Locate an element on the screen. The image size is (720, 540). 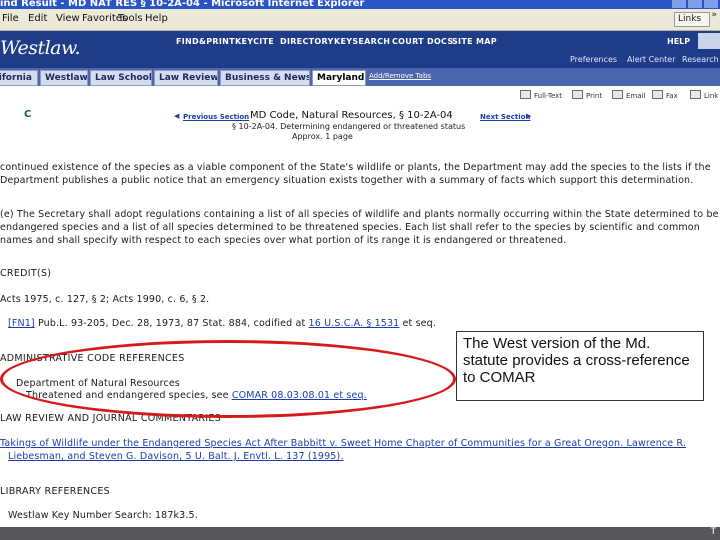
menu-file: File is located at coordinates (10, 18).